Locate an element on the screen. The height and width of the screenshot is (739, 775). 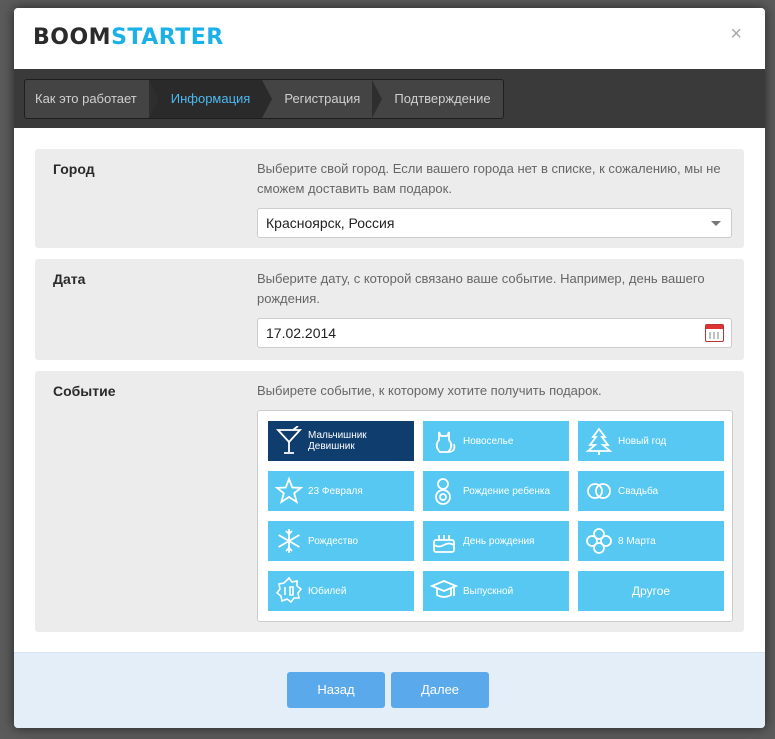
brand-logo: BOOM STARTER is located at coordinates (128, 37).